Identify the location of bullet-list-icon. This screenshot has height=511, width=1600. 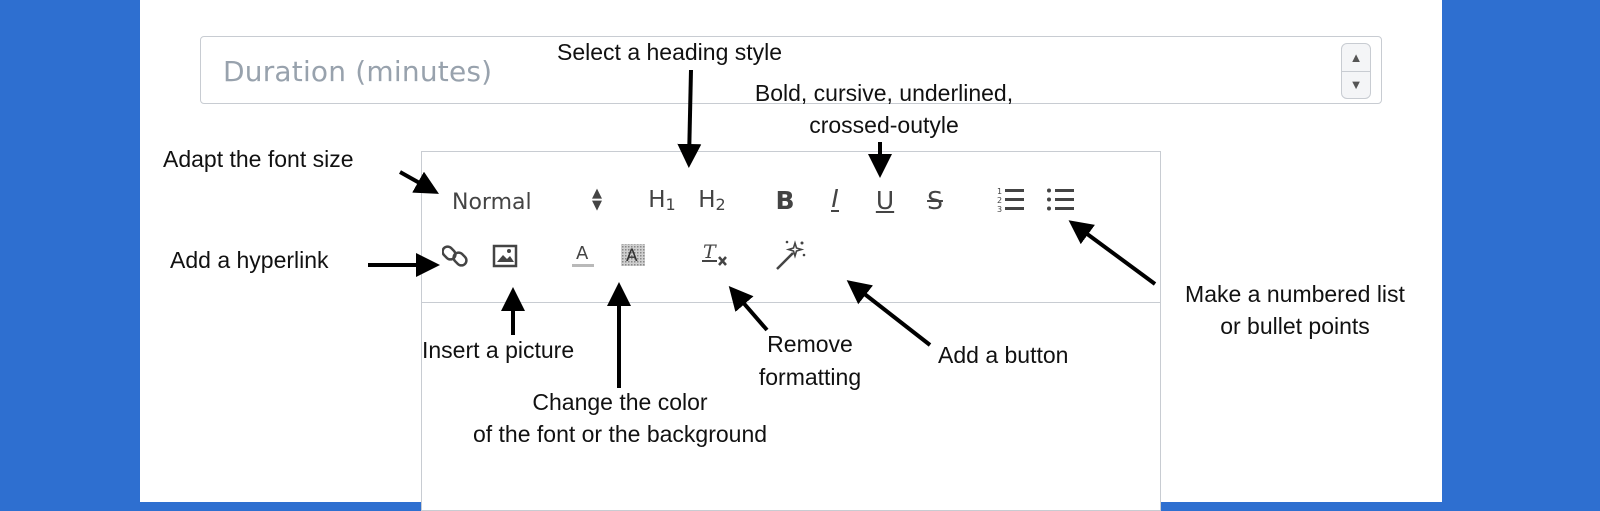
(1060, 199).